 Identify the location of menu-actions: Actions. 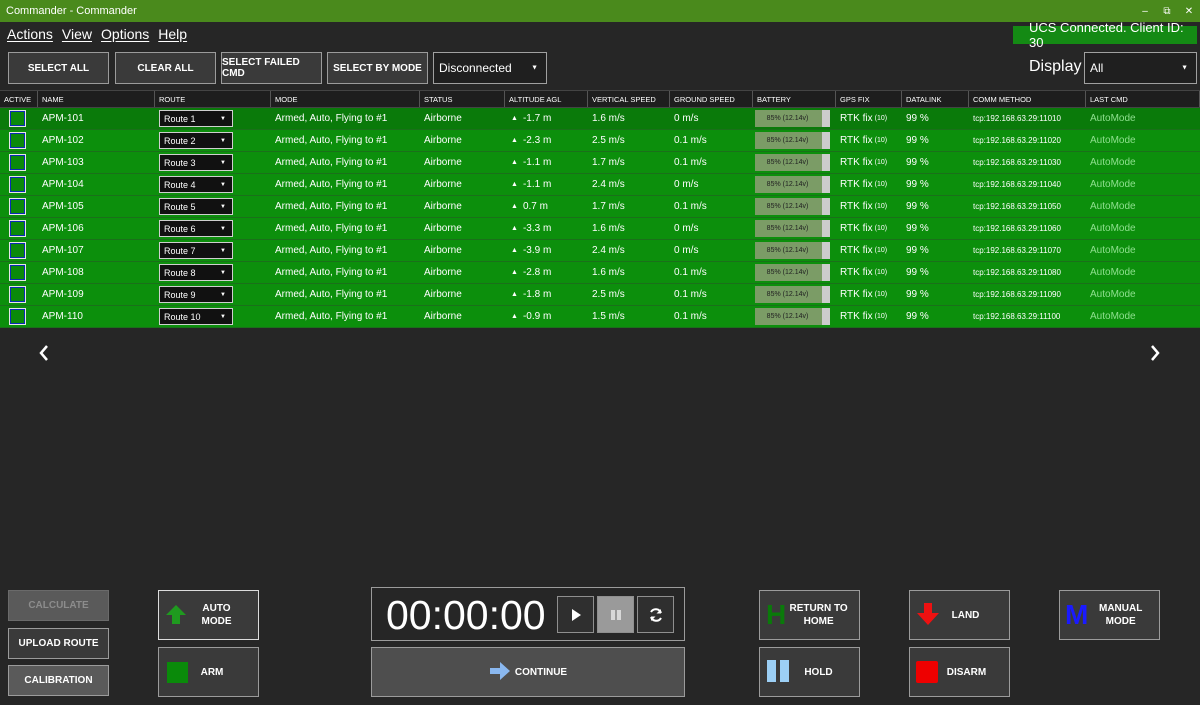
(30, 34).